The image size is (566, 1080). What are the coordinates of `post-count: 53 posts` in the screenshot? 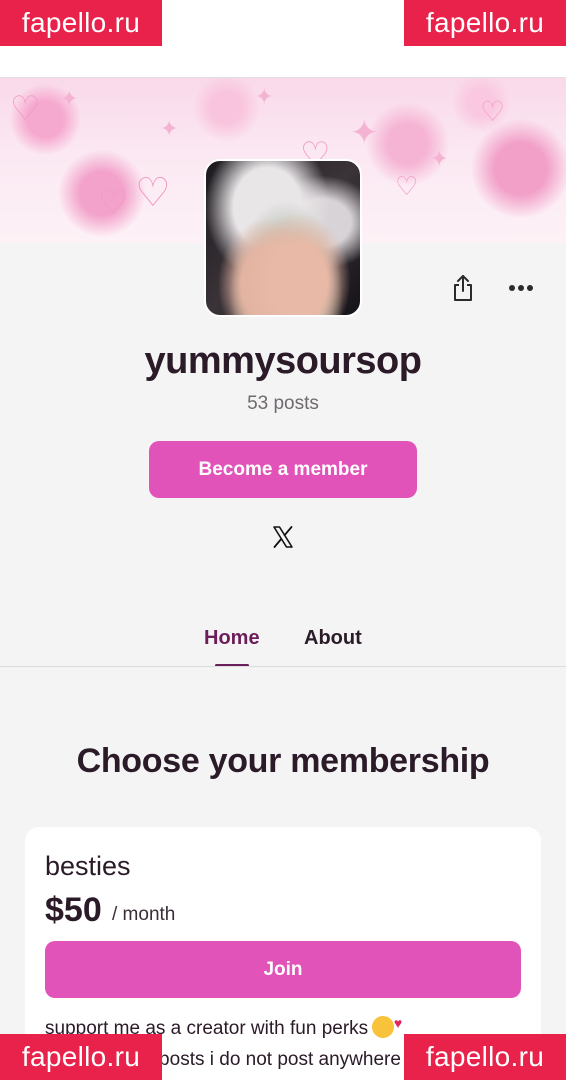 It's located at (283, 403).